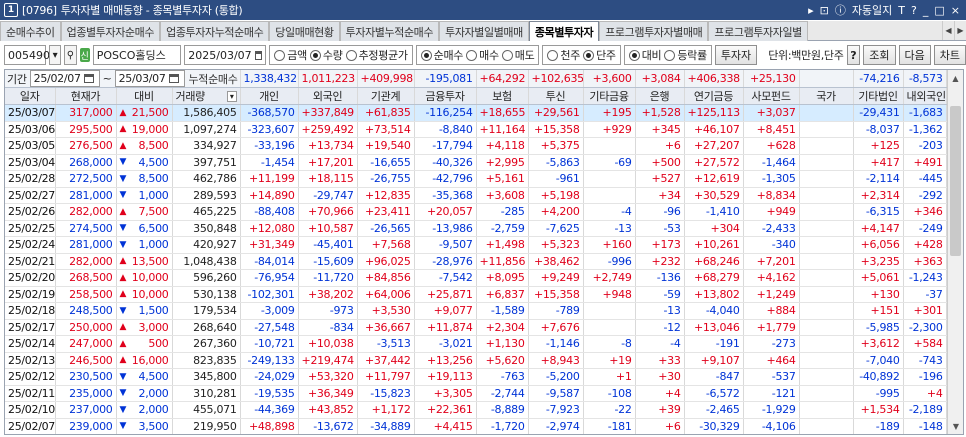  I want to click on cell-price: 268,000, so click(86, 162).